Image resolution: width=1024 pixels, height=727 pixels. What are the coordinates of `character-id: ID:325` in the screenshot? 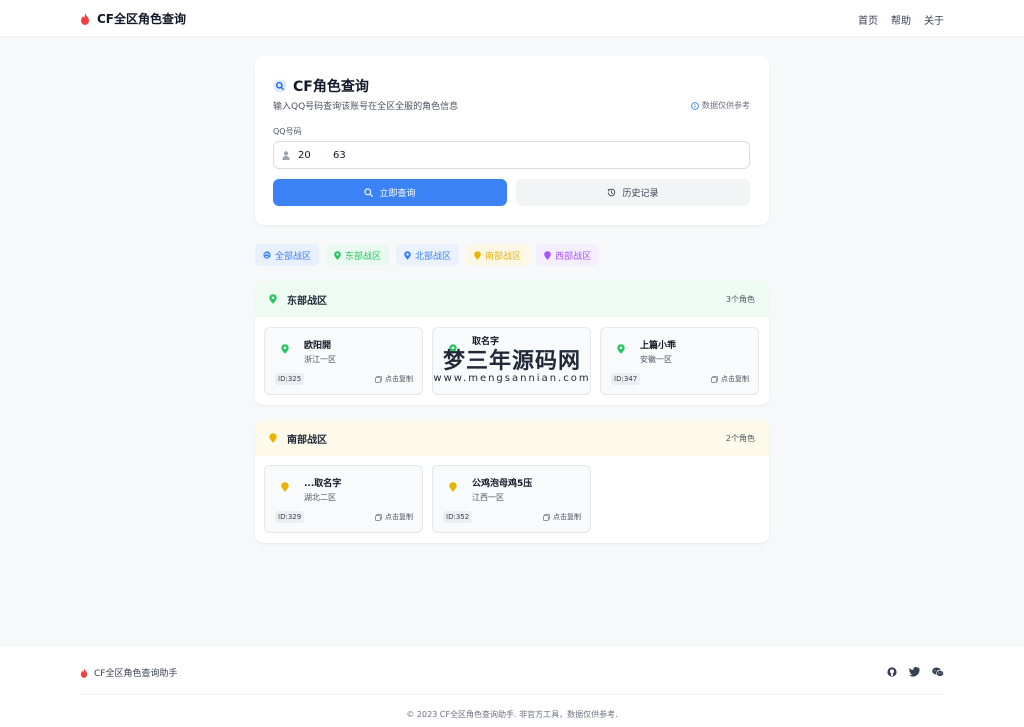 It's located at (290, 379).